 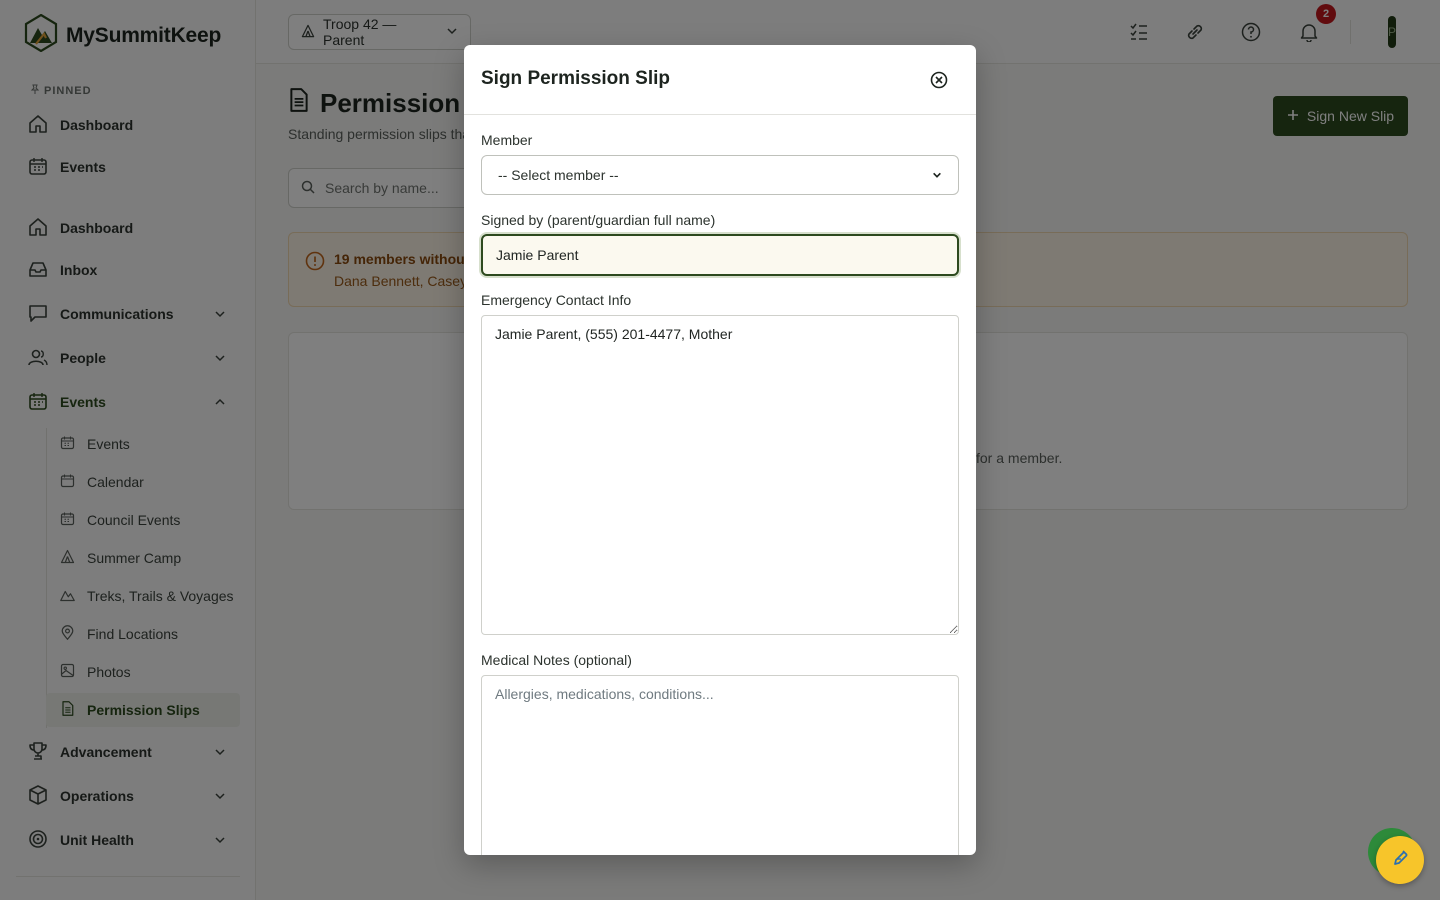 I want to click on signed-by-input, so click(x=720, y=255).